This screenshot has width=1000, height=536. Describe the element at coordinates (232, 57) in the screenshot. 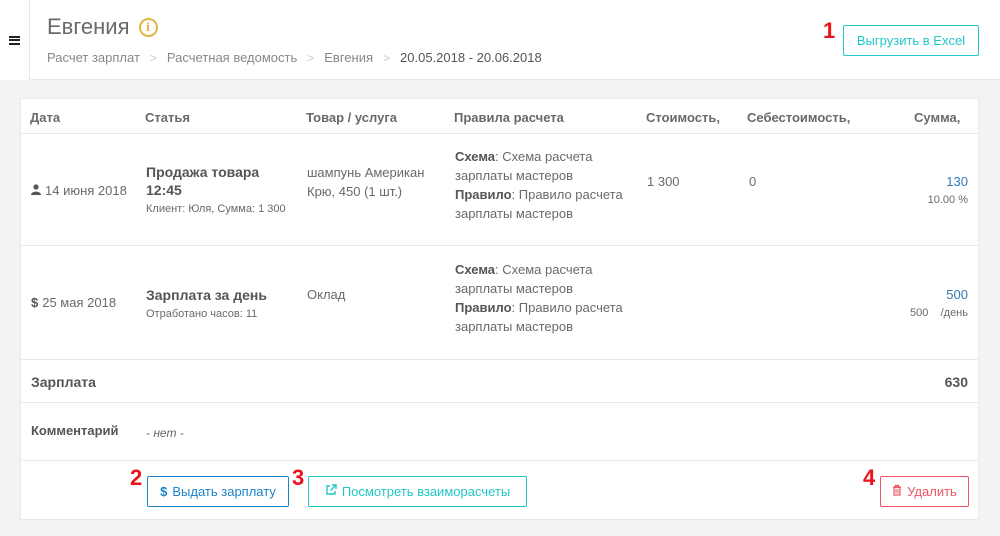

I see `breadcrumb-item-payroll: Расчетная ведомость` at that location.